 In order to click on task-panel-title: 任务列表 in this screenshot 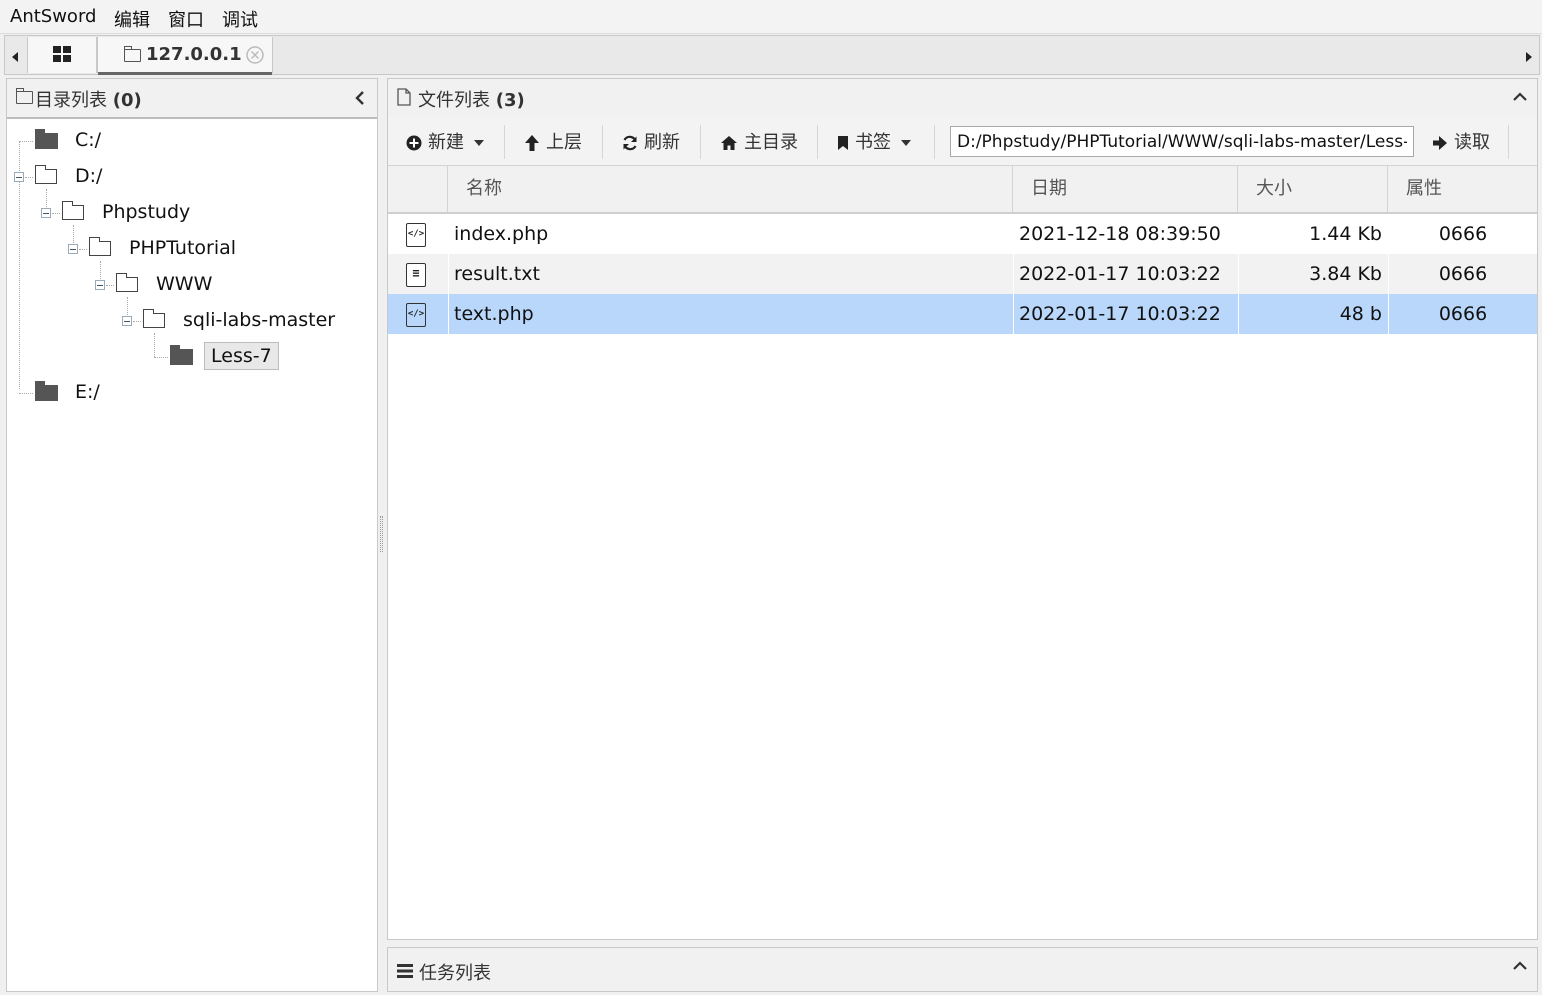, I will do `click(455, 973)`.